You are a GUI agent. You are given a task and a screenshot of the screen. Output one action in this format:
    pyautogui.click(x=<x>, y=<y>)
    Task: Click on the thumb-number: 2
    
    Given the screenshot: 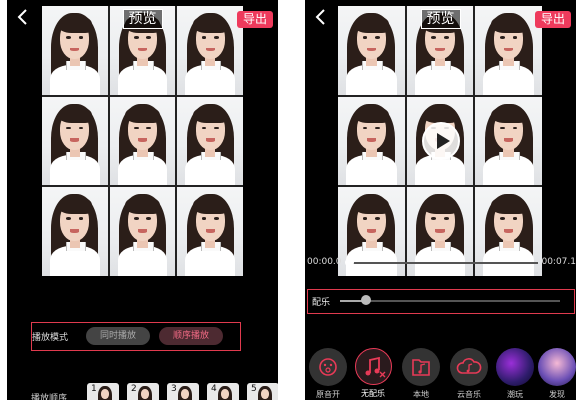 What is the action you would take?
    pyautogui.click(x=134, y=389)
    